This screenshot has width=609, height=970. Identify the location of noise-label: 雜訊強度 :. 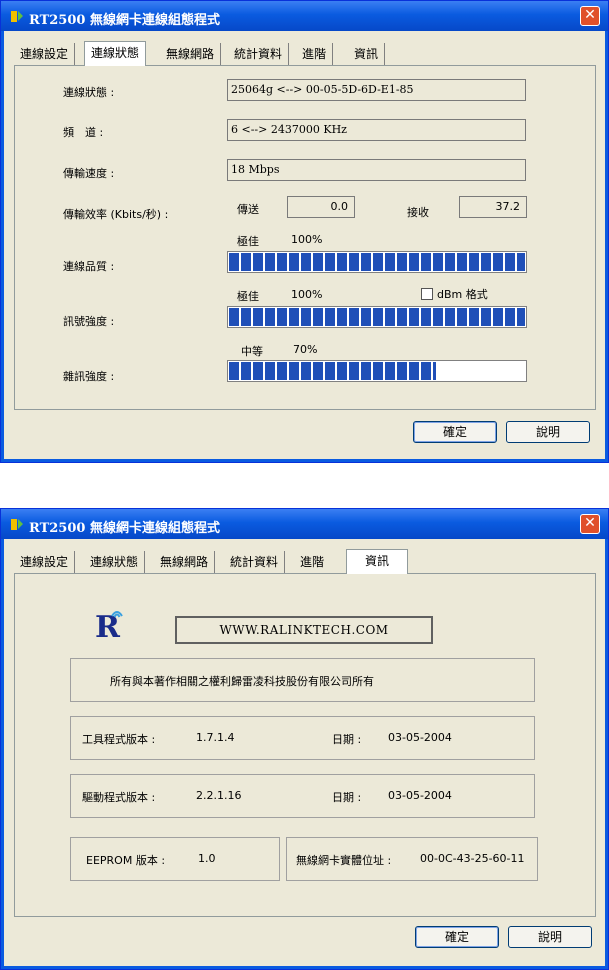
(89, 376).